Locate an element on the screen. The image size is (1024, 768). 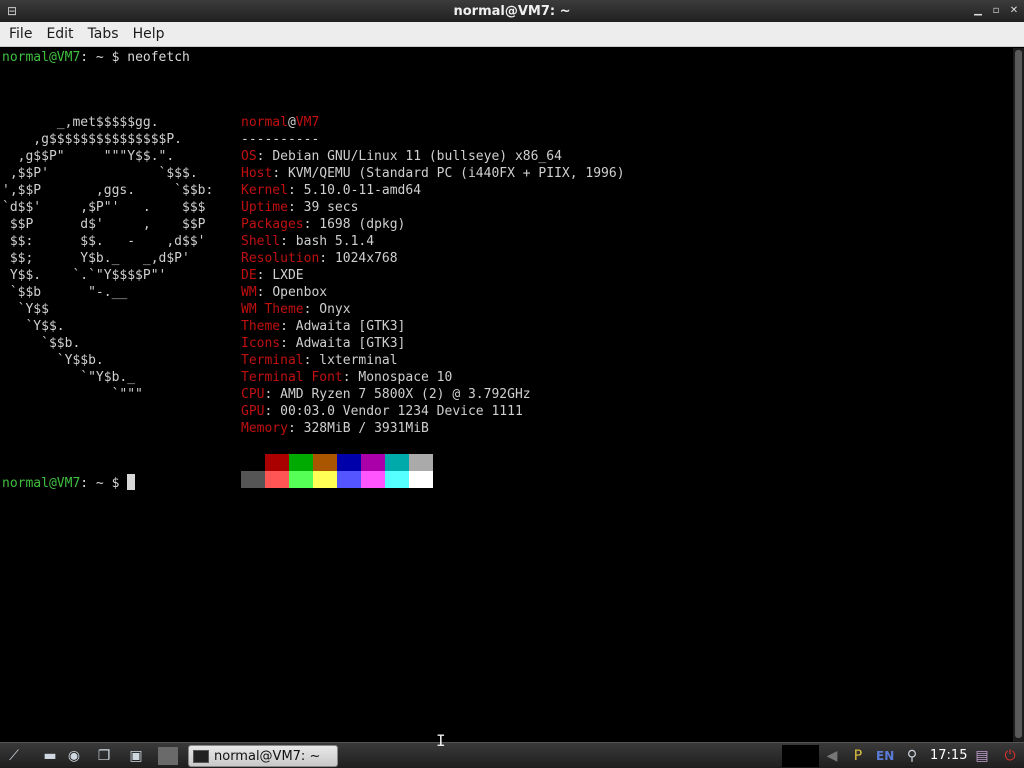
info-header-user: normal is located at coordinates (264, 122).